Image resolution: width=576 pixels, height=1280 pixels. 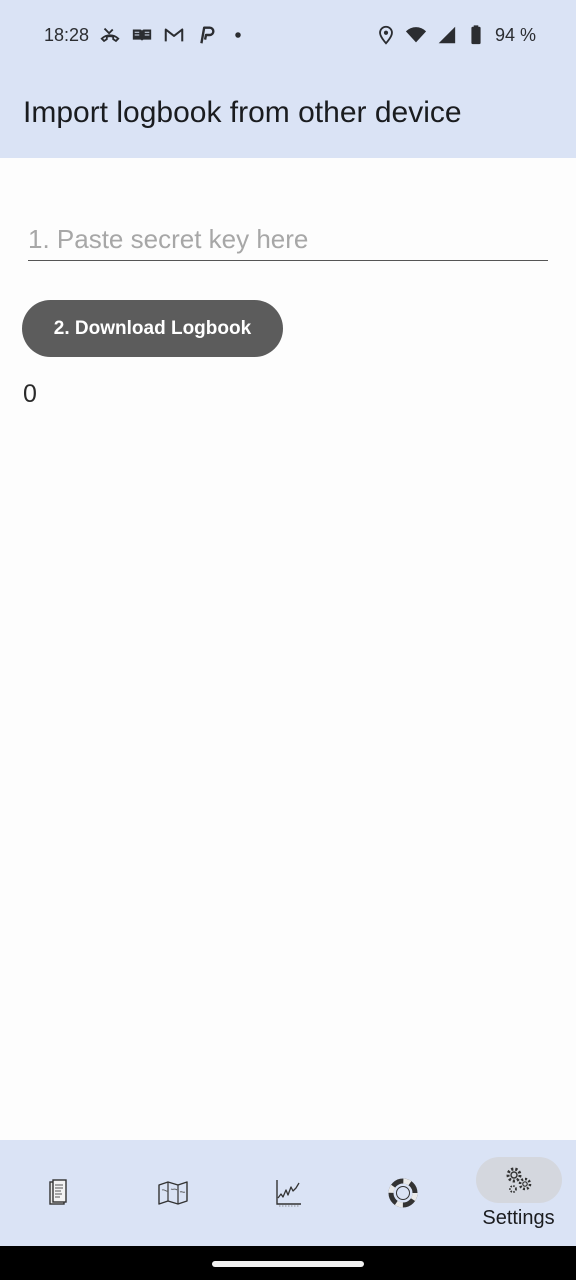 What do you see at coordinates (519, 1180) in the screenshot?
I see `settings-gears-icon` at bounding box center [519, 1180].